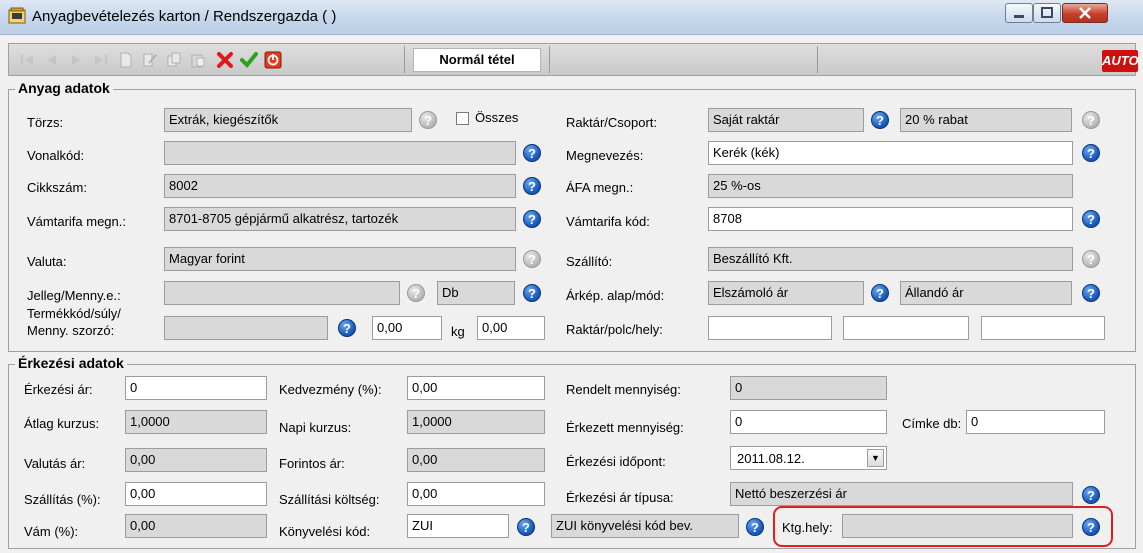 This screenshot has width=1143, height=553. What do you see at coordinates (875, 458) in the screenshot?
I see `chevron-down-icon: ▼` at bounding box center [875, 458].